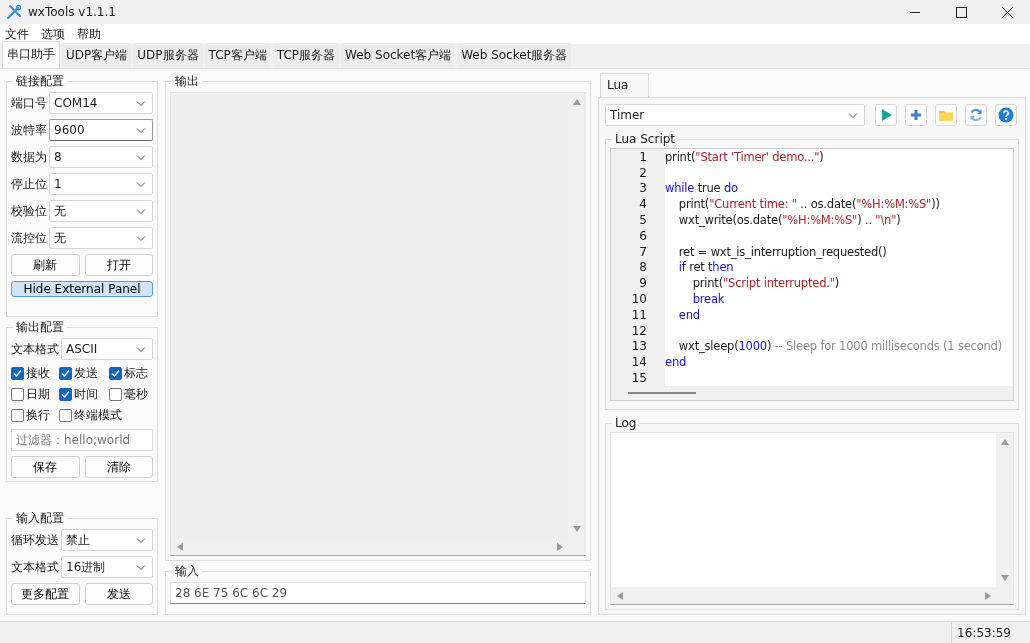  What do you see at coordinates (82, 289) in the screenshot?
I see `hide-panel-button: Hide External Panel` at bounding box center [82, 289].